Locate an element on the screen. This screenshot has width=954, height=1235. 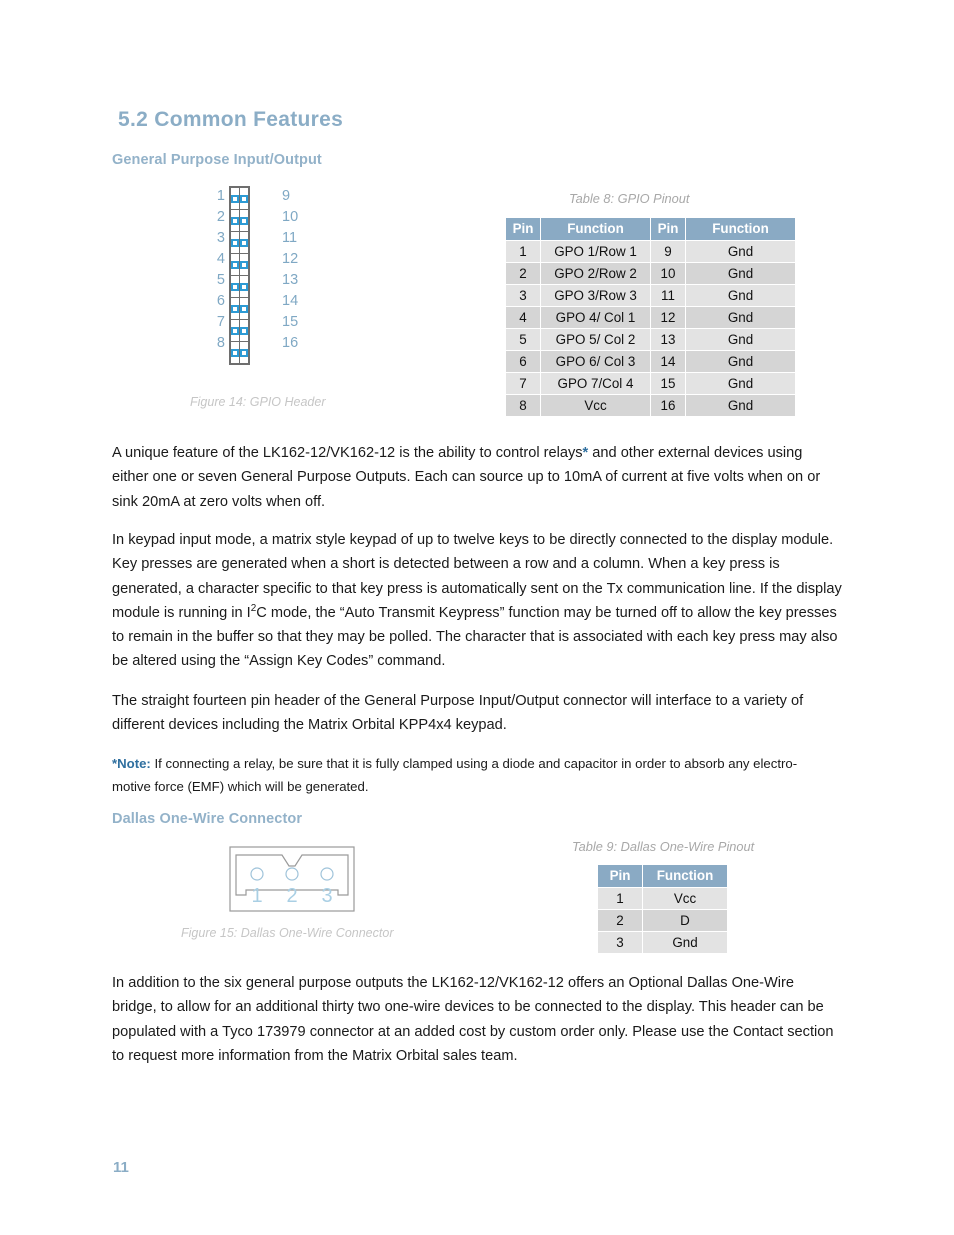
table-head: Pin Function Pin Function is located at coordinates (650, 229).